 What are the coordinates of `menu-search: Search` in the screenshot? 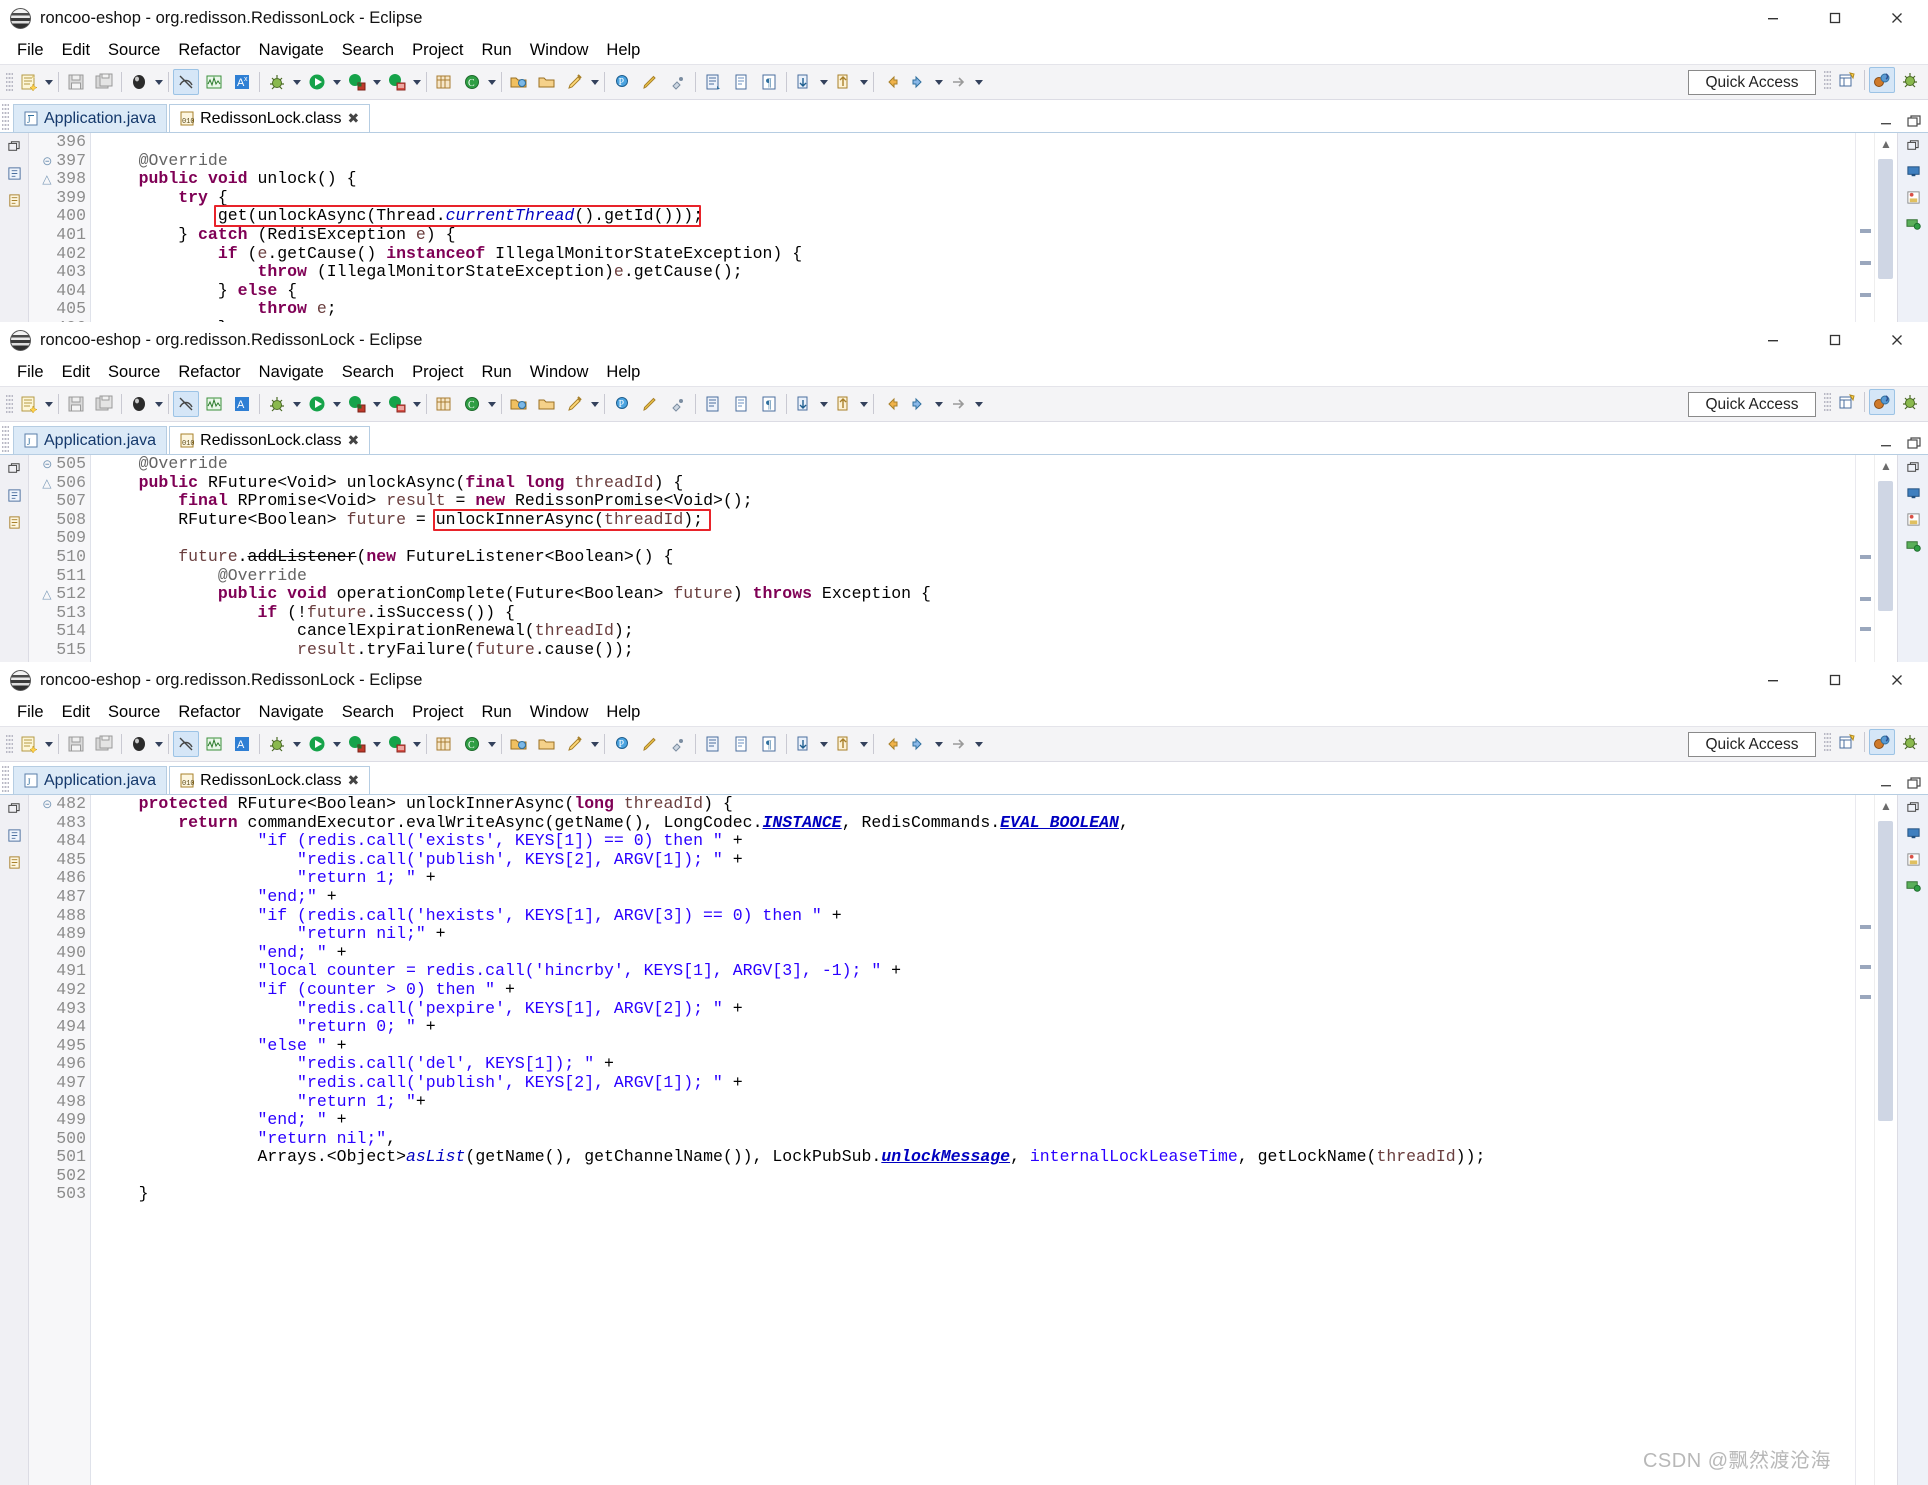 It's located at (368, 50).